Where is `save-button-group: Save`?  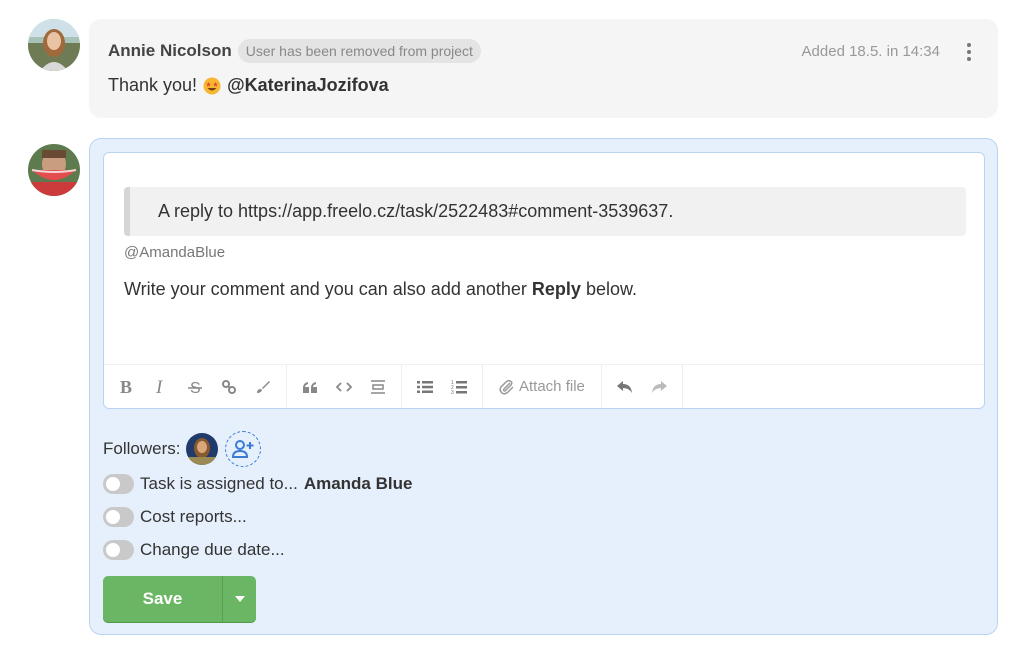
save-button-group: Save is located at coordinates (179, 599).